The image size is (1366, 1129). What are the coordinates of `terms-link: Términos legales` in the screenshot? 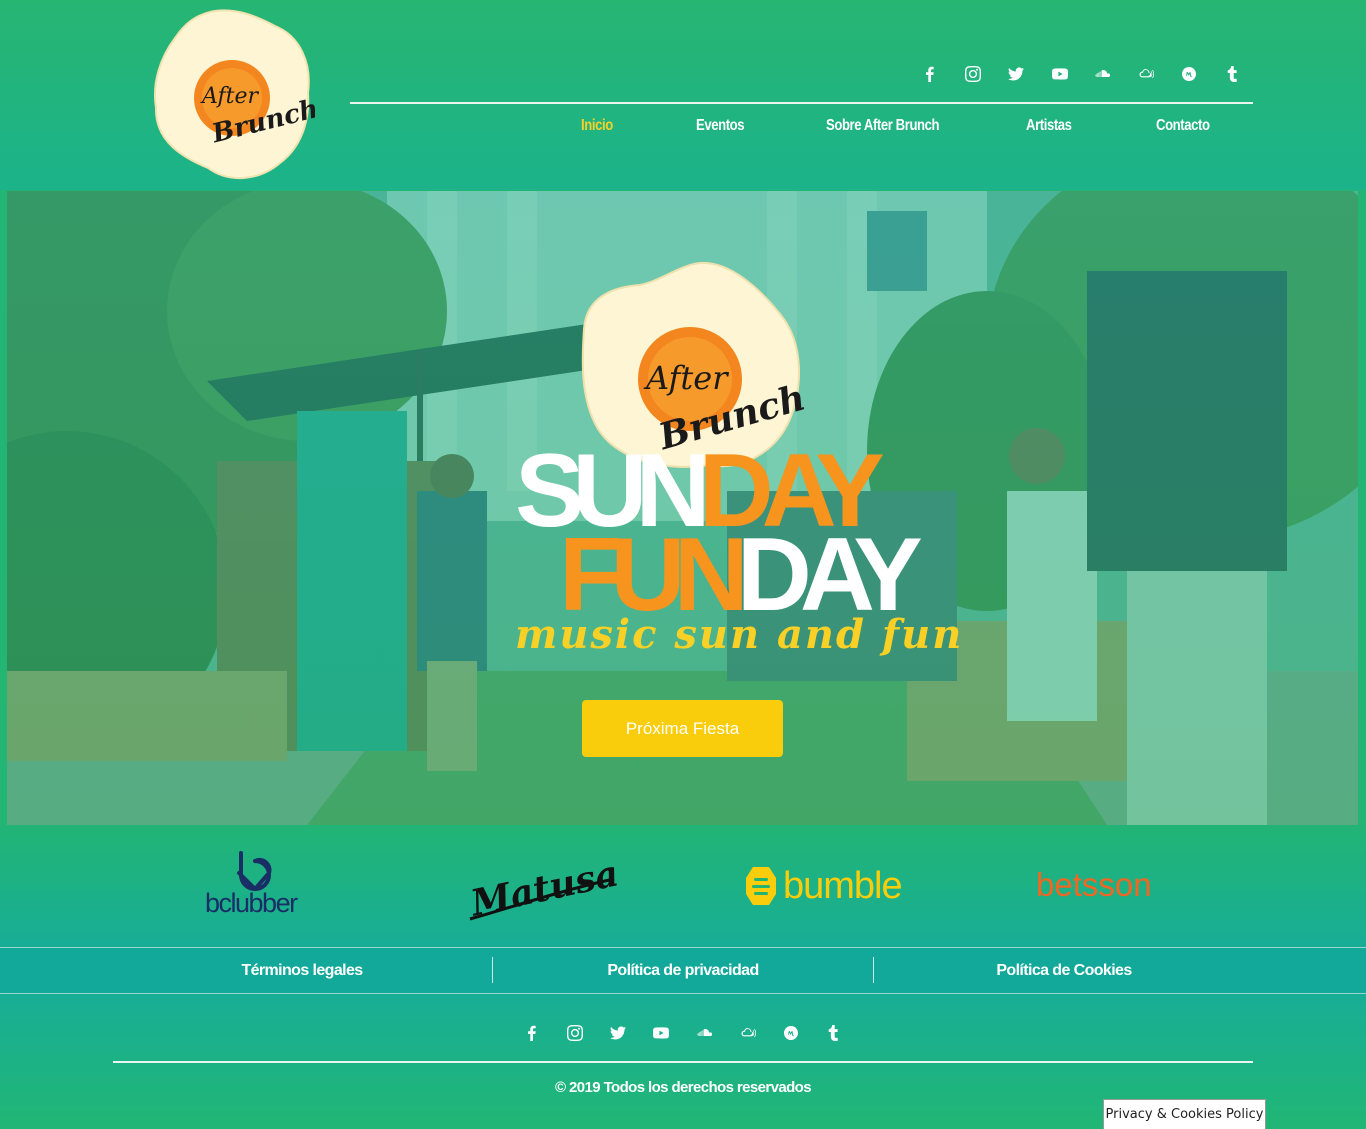 It's located at (302, 970).